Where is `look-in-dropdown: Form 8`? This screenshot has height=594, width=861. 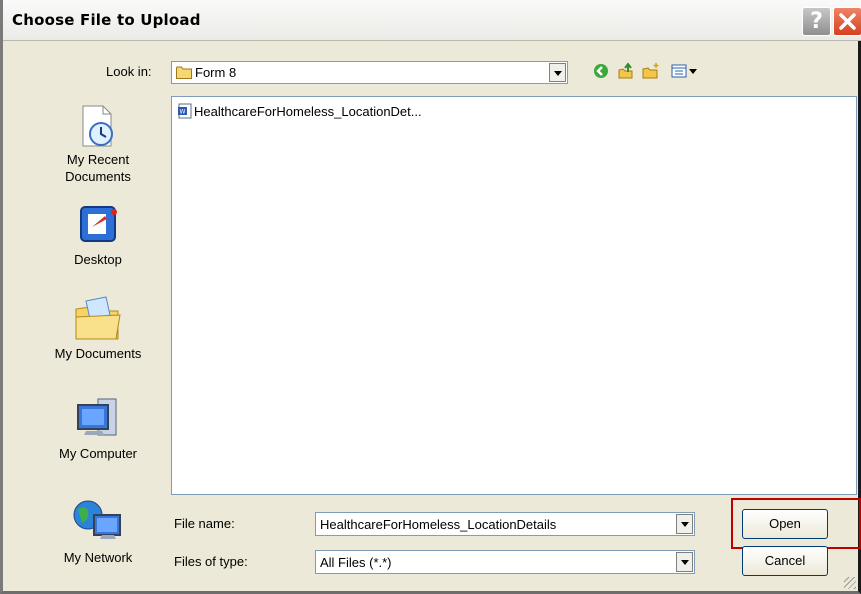
look-in-dropdown: Form 8 is located at coordinates (369, 72).